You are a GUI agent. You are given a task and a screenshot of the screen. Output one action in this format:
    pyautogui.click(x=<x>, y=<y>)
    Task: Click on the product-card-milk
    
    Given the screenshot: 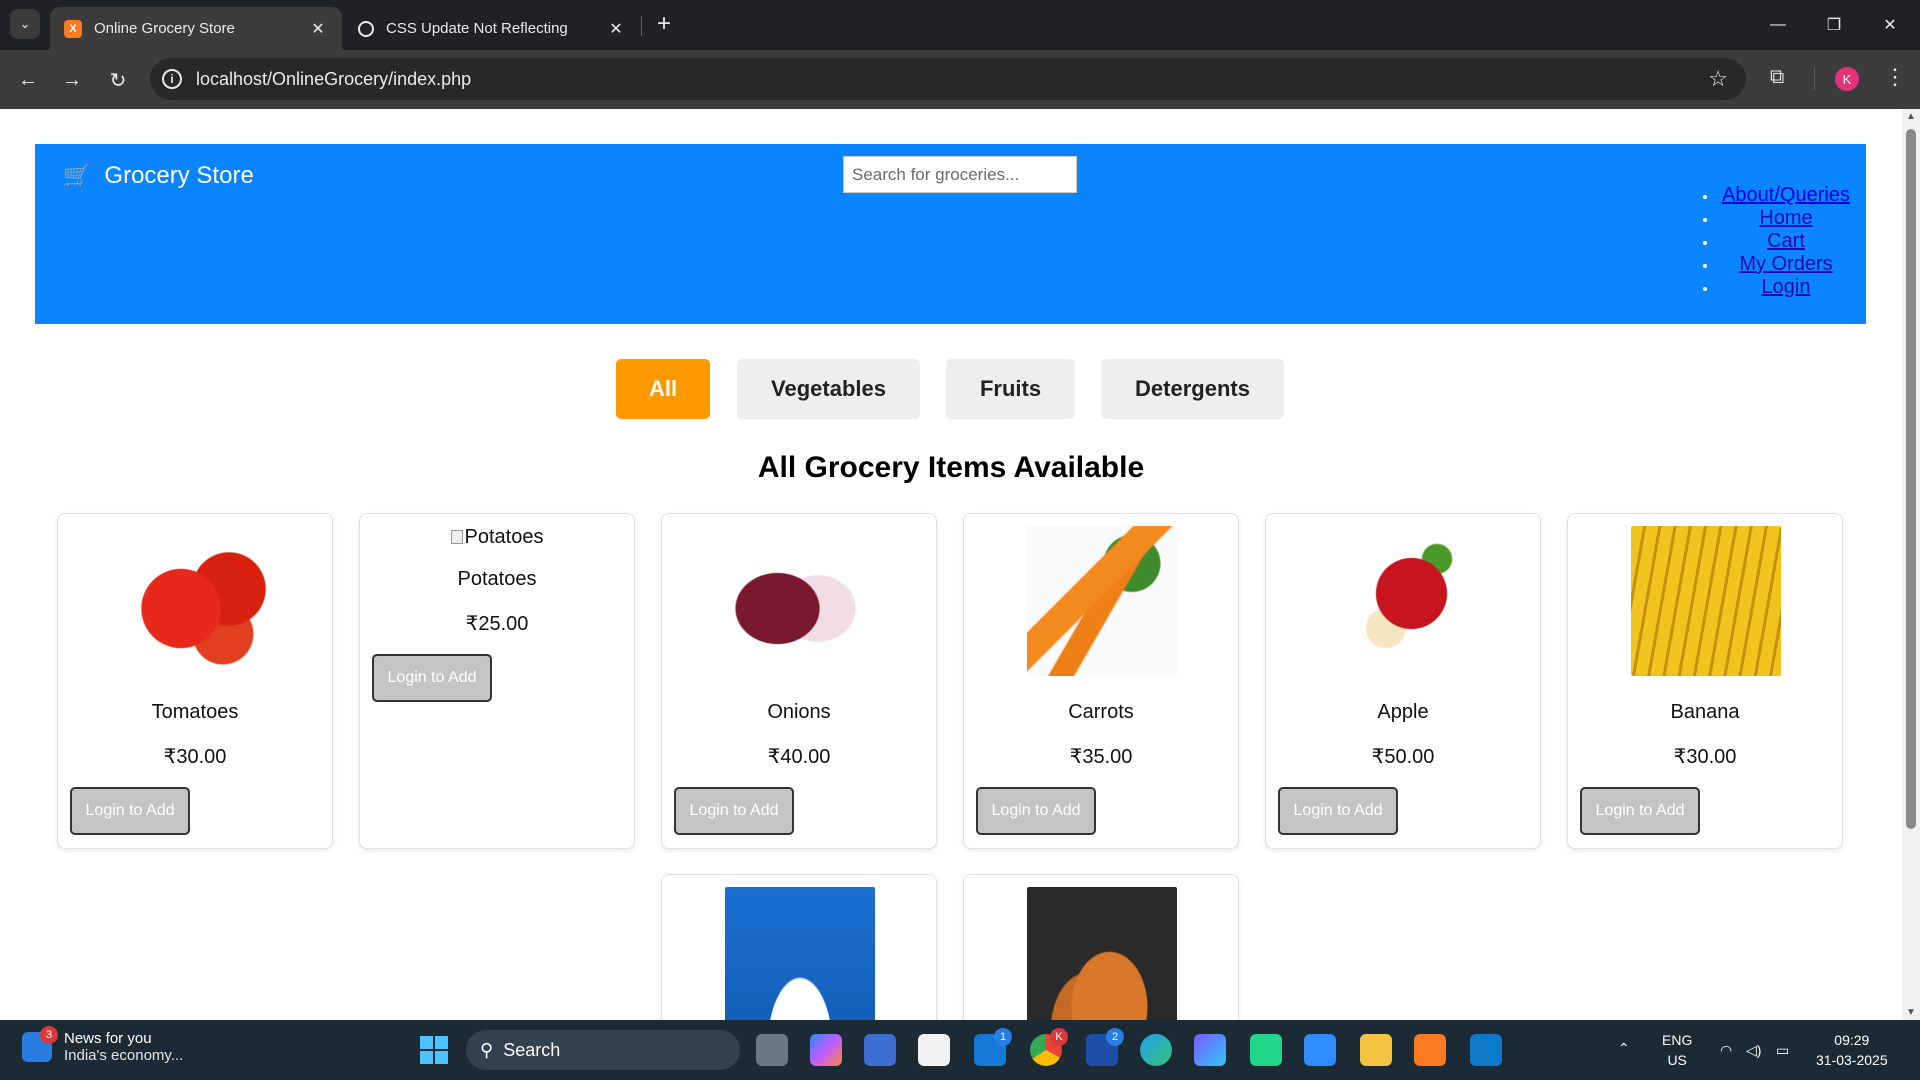 What is the action you would take?
    pyautogui.click(x=799, y=947)
    